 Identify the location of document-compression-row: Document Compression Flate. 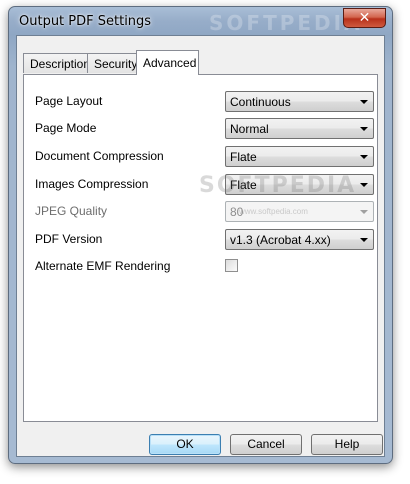
(200, 157).